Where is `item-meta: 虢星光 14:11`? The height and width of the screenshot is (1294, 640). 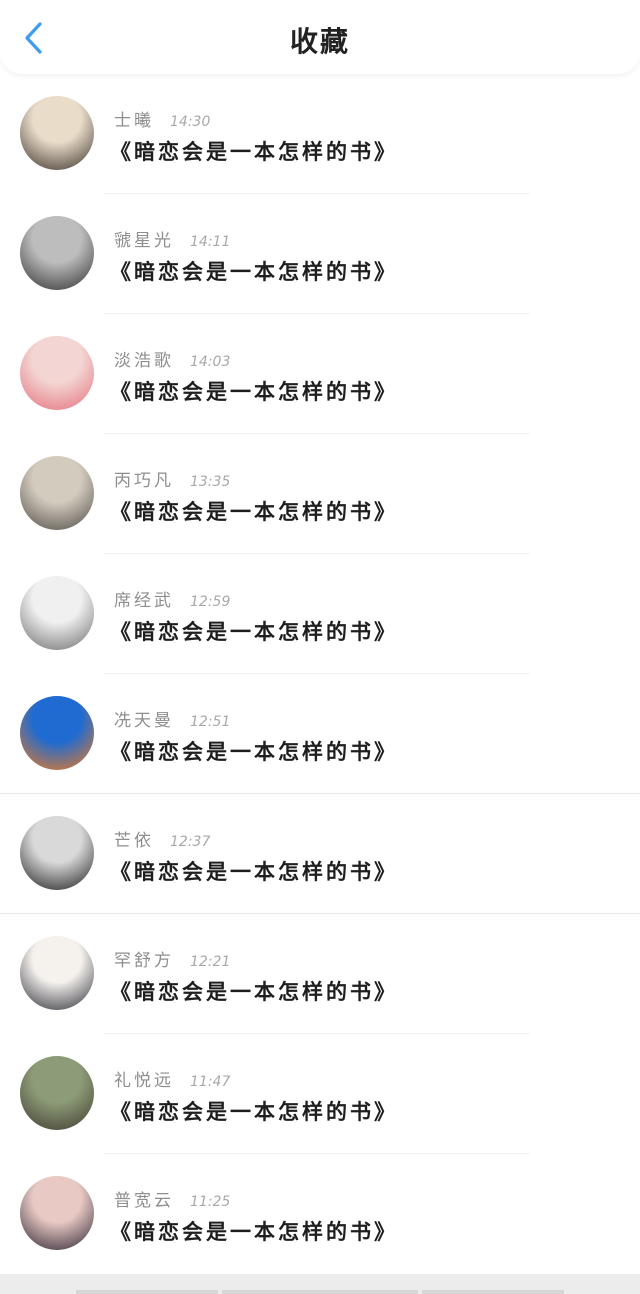 item-meta: 虢星光 14:11 is located at coordinates (172, 238).